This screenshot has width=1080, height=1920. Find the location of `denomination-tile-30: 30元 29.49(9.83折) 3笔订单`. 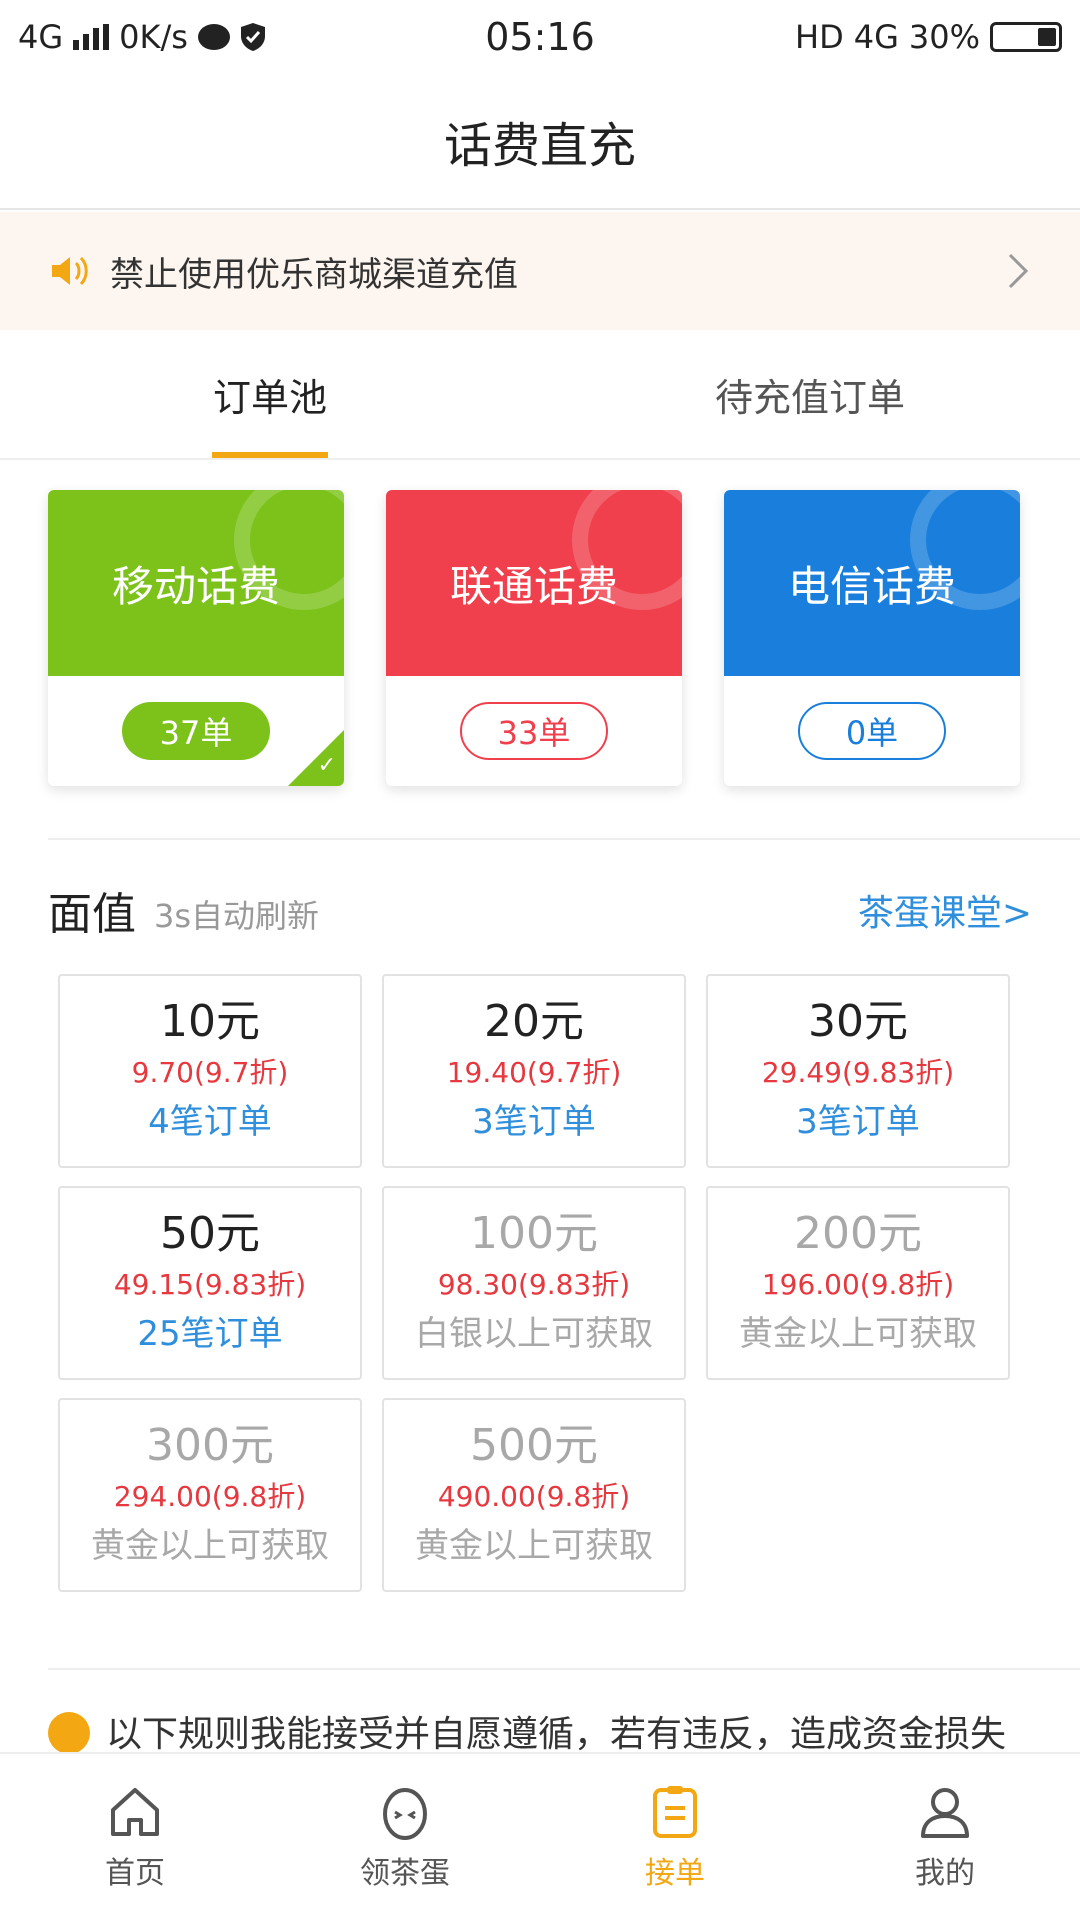

denomination-tile-30: 30元 29.49(9.83折) 3笔订单 is located at coordinates (858, 1071).